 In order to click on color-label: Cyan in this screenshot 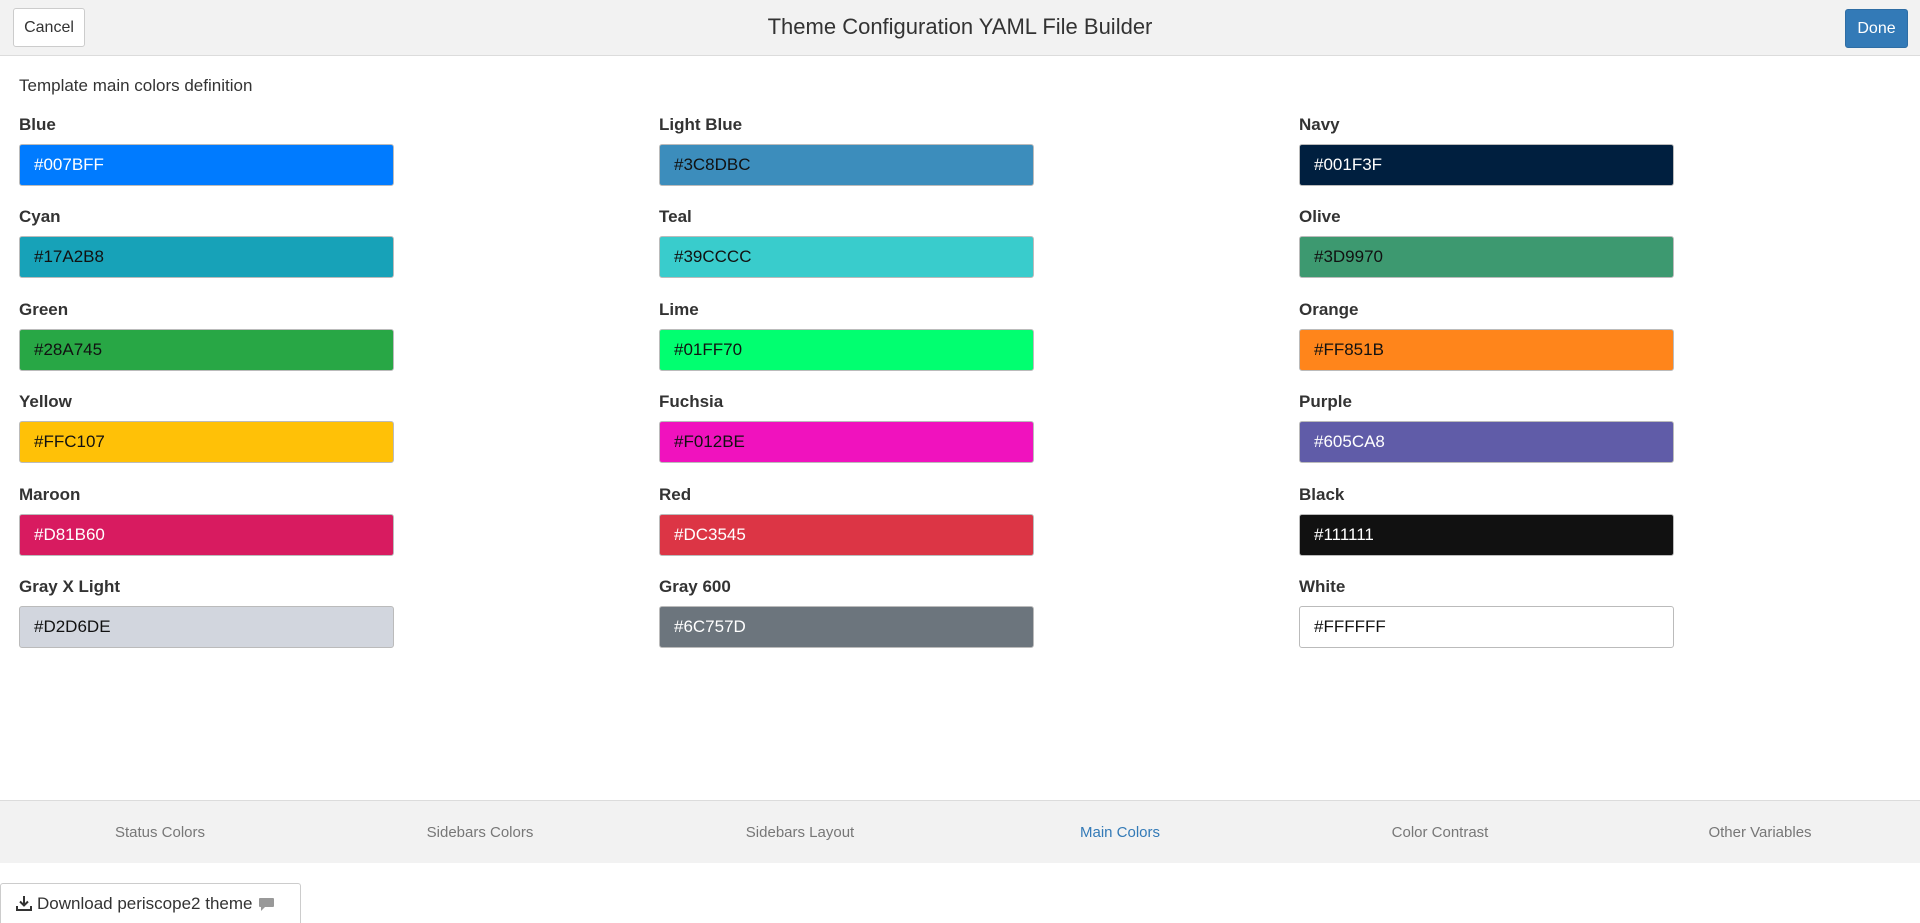, I will do `click(40, 216)`.